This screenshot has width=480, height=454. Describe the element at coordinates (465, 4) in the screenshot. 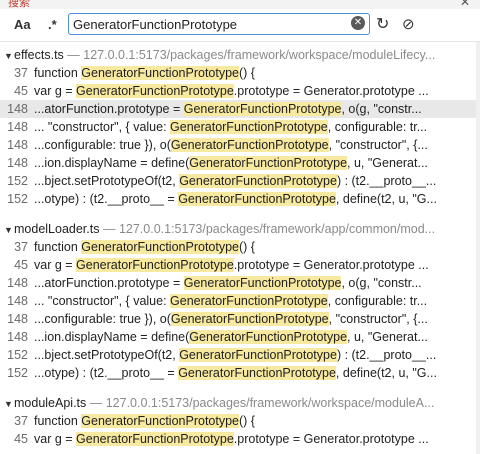

I see `close-icon: ✕` at that location.